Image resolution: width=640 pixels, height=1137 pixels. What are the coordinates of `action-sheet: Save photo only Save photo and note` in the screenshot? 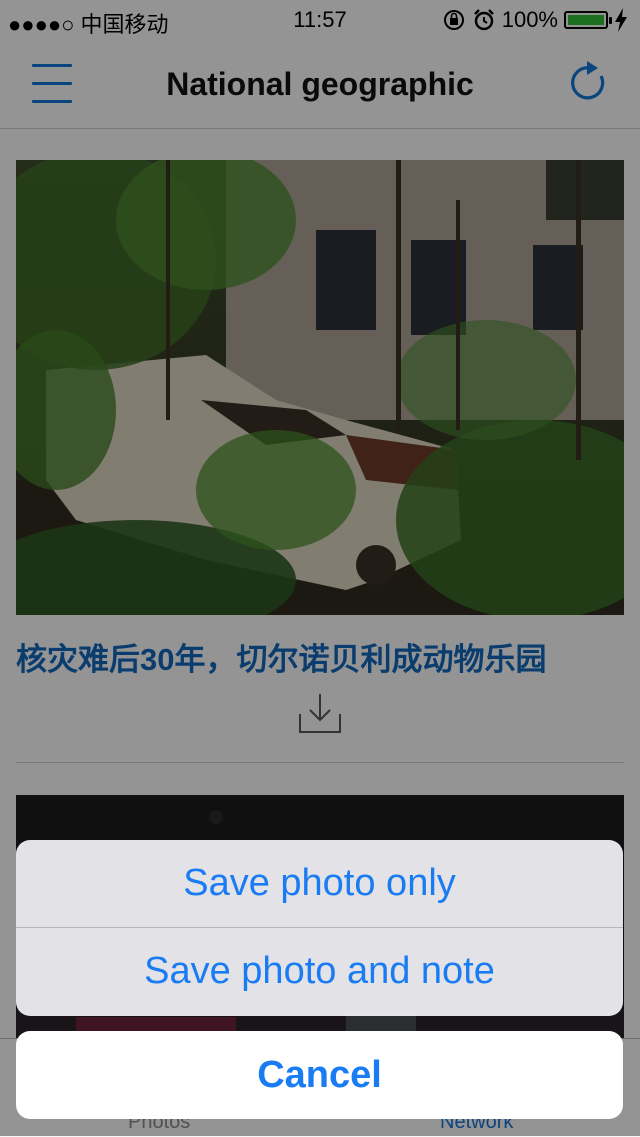 It's located at (319, 928).